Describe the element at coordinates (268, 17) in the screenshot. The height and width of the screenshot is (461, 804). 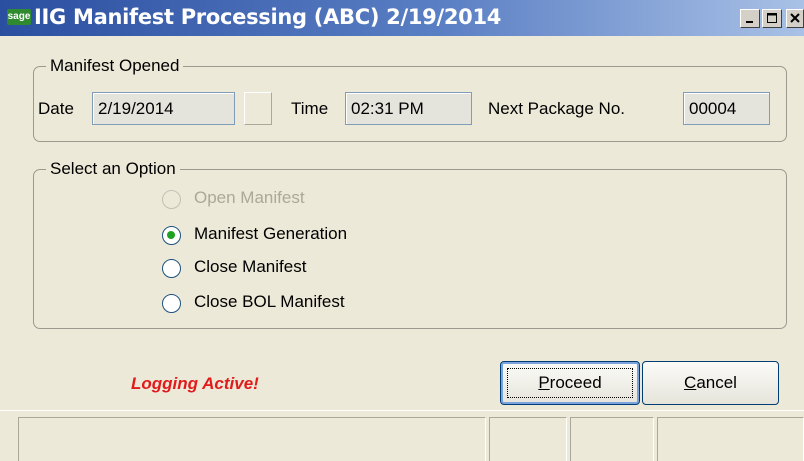
I see `window-title: IIG Manifest Processing (ABC) 2/19/2014` at that location.